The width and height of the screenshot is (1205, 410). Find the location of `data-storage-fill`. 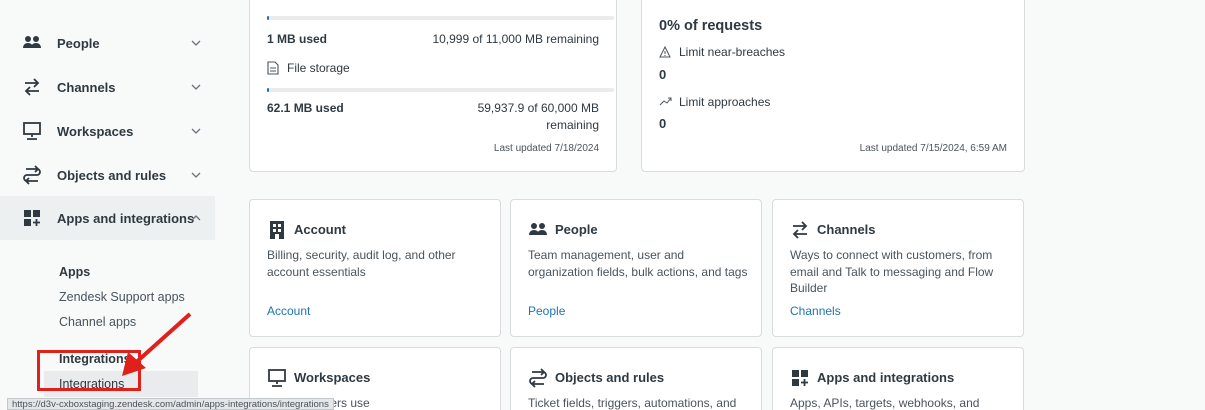

data-storage-fill is located at coordinates (268, 18).